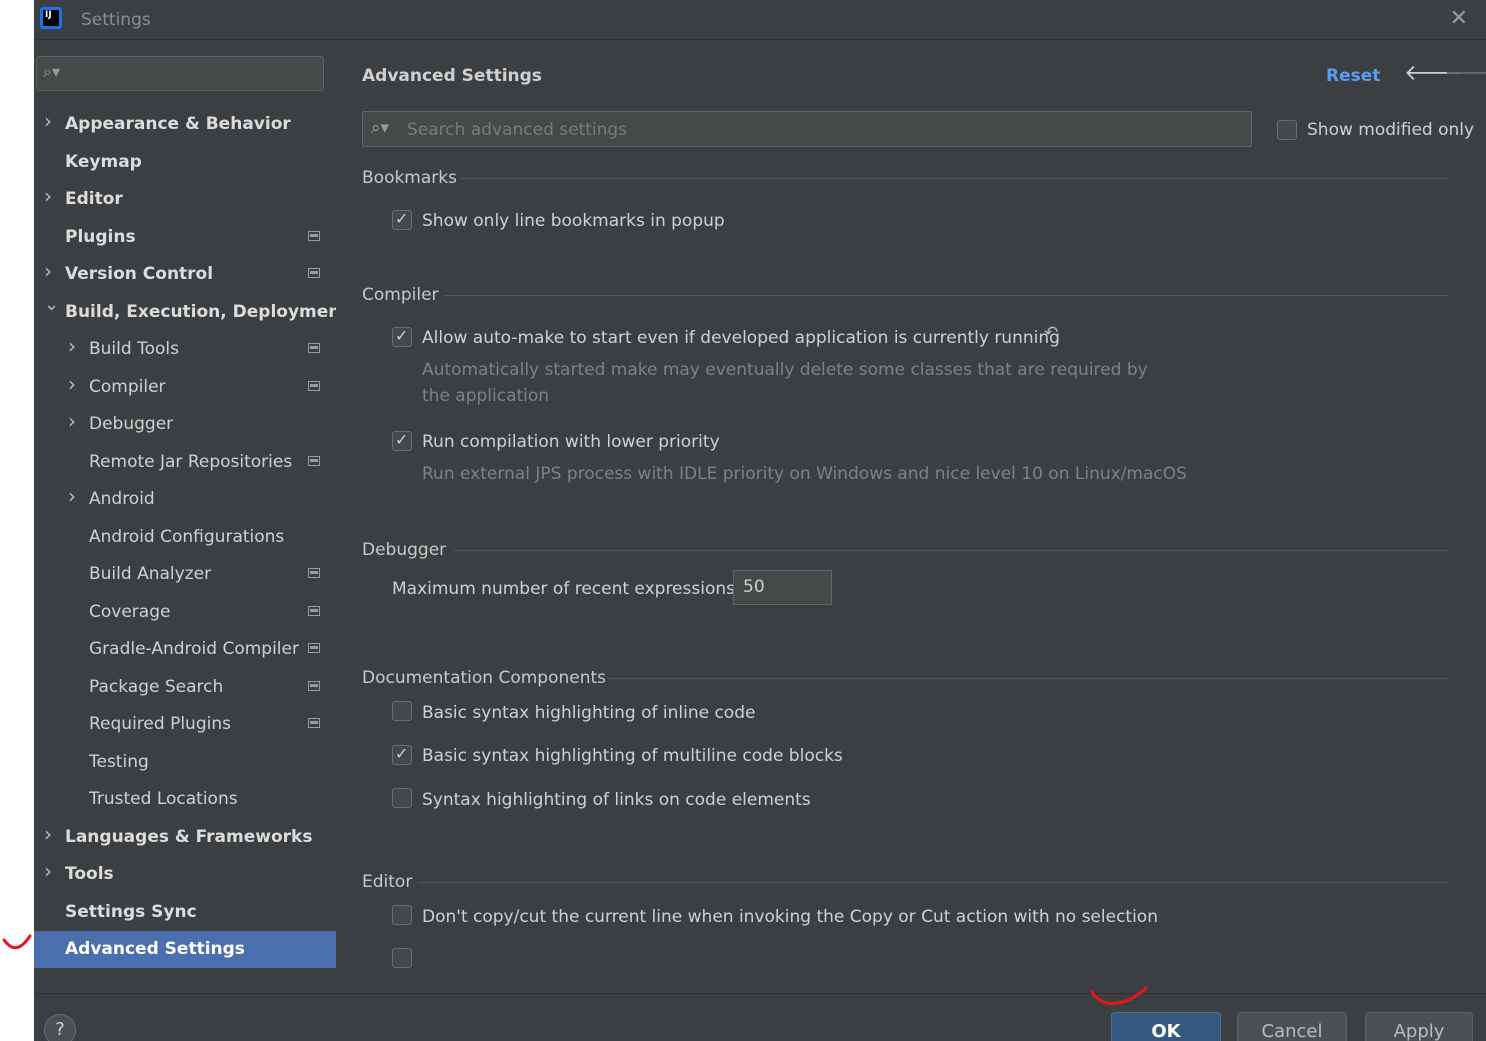 The width and height of the screenshot is (1486, 1041). What do you see at coordinates (409, 178) in the screenshot?
I see `section-header: Bookmarks` at bounding box center [409, 178].